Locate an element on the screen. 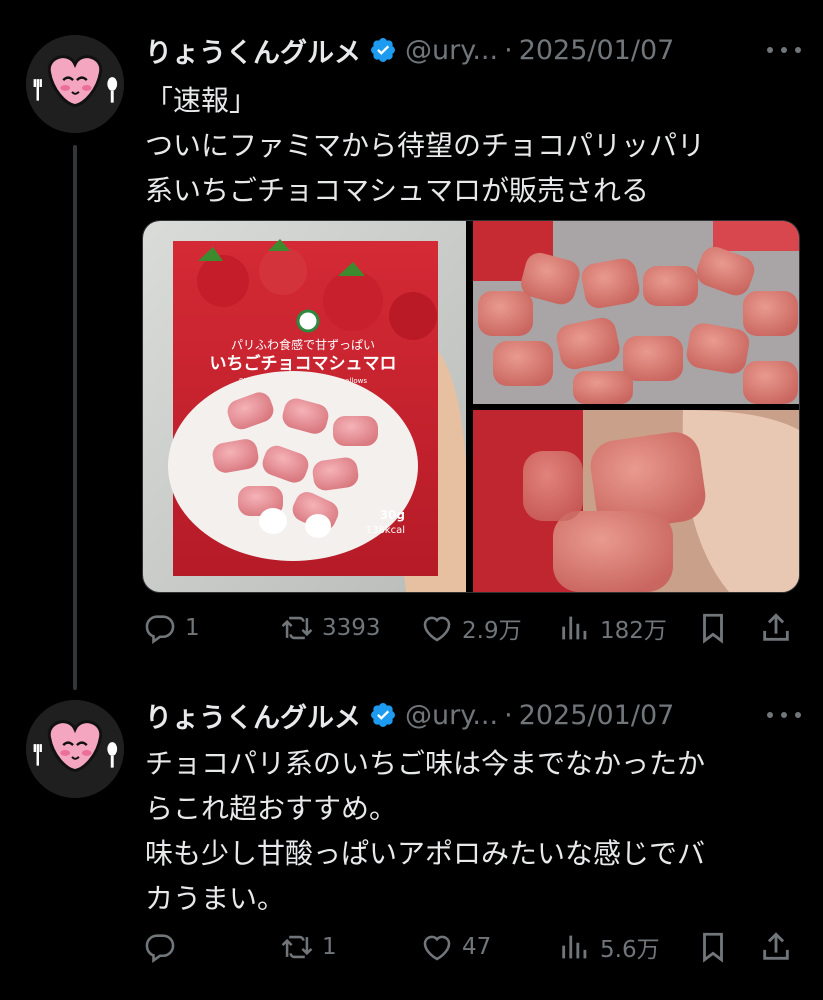 The image size is (823, 1000). retweet-count: 3393 is located at coordinates (351, 628).